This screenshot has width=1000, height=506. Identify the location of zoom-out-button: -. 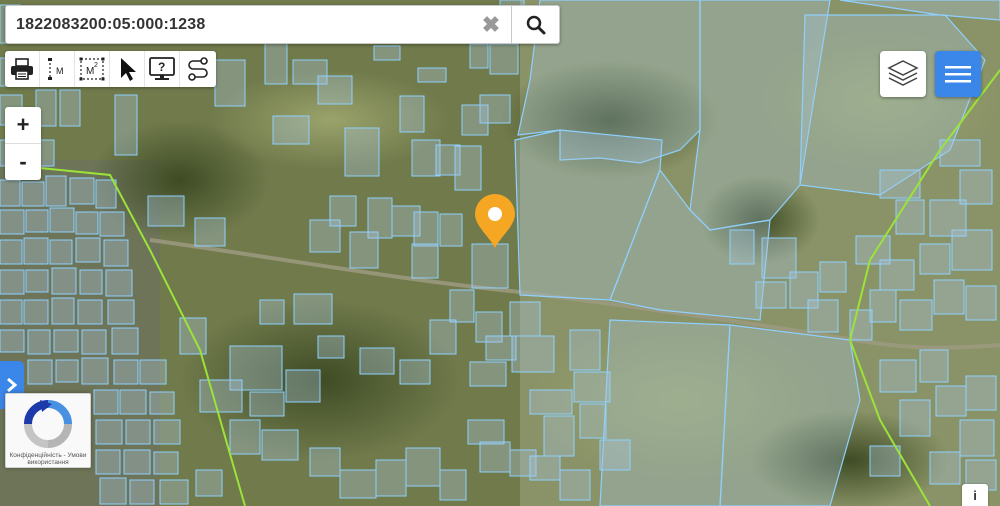
(23, 162).